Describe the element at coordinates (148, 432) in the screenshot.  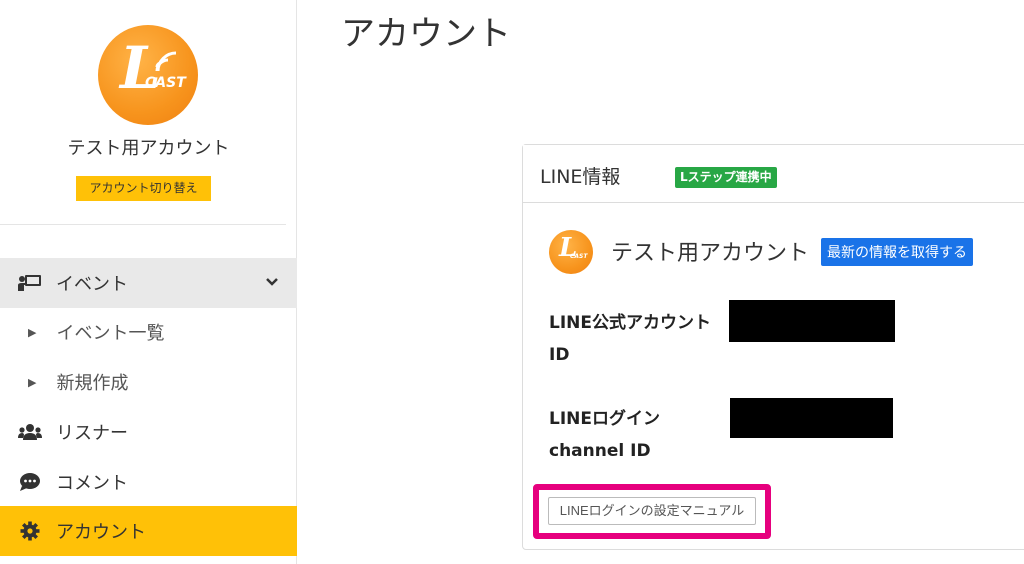
I see `sidebar-item-listener: リスナー` at that location.